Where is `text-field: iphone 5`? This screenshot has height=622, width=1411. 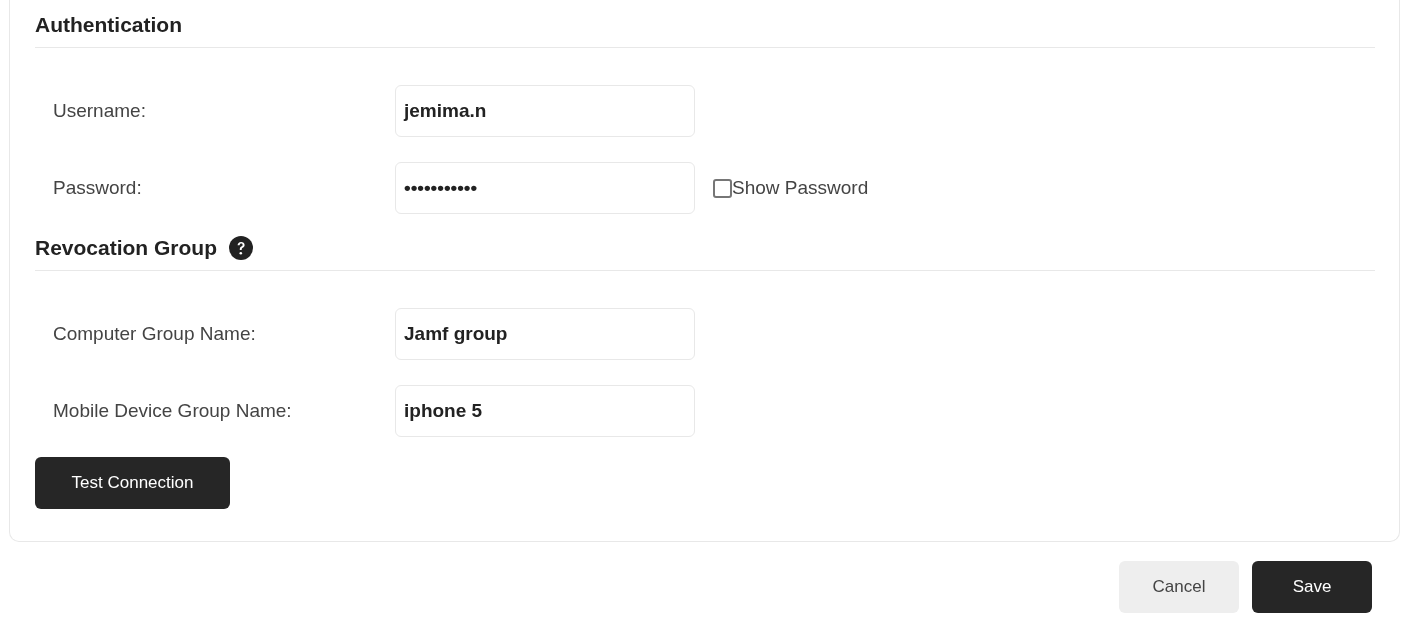 text-field: iphone 5 is located at coordinates (545, 411).